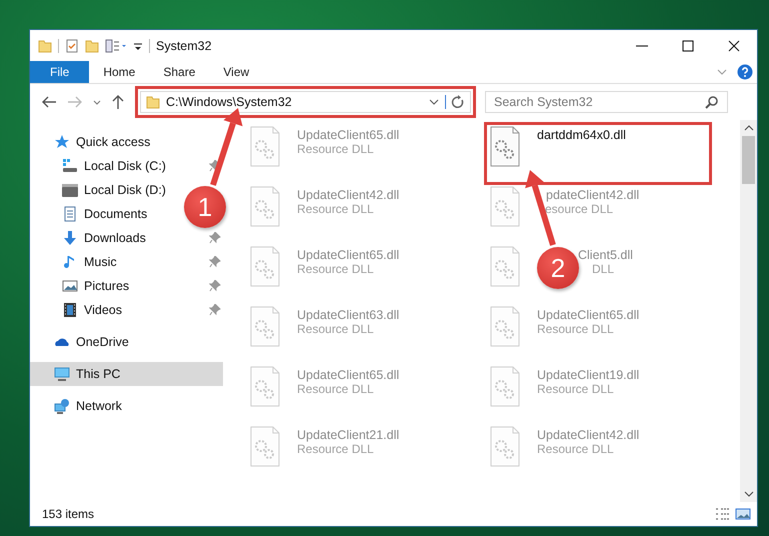 The width and height of the screenshot is (769, 536). Describe the element at coordinates (749, 494) in the screenshot. I see `scroll-down-icon` at that location.